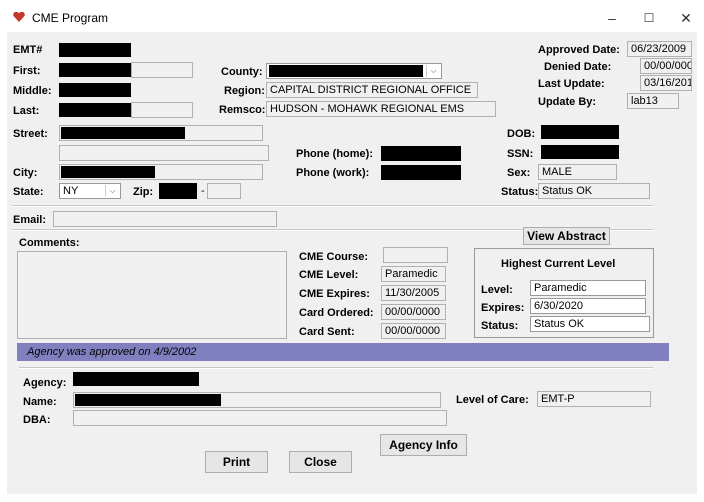 This screenshot has width=704, height=502. I want to click on street2-field, so click(164, 153).